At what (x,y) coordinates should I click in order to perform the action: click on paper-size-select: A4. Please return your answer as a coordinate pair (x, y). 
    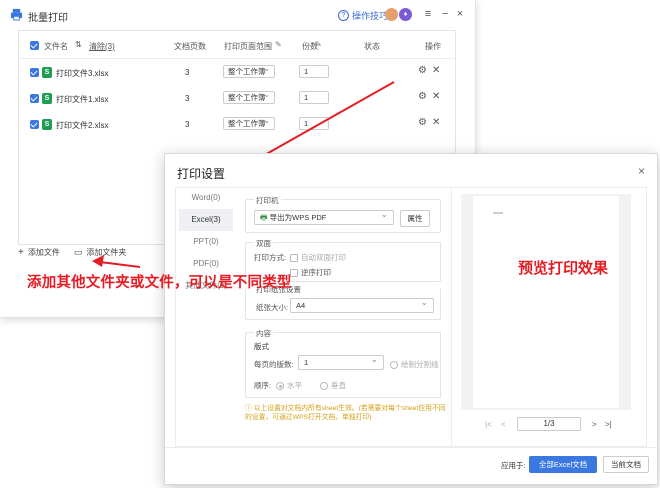
    Looking at the image, I should click on (362, 304).